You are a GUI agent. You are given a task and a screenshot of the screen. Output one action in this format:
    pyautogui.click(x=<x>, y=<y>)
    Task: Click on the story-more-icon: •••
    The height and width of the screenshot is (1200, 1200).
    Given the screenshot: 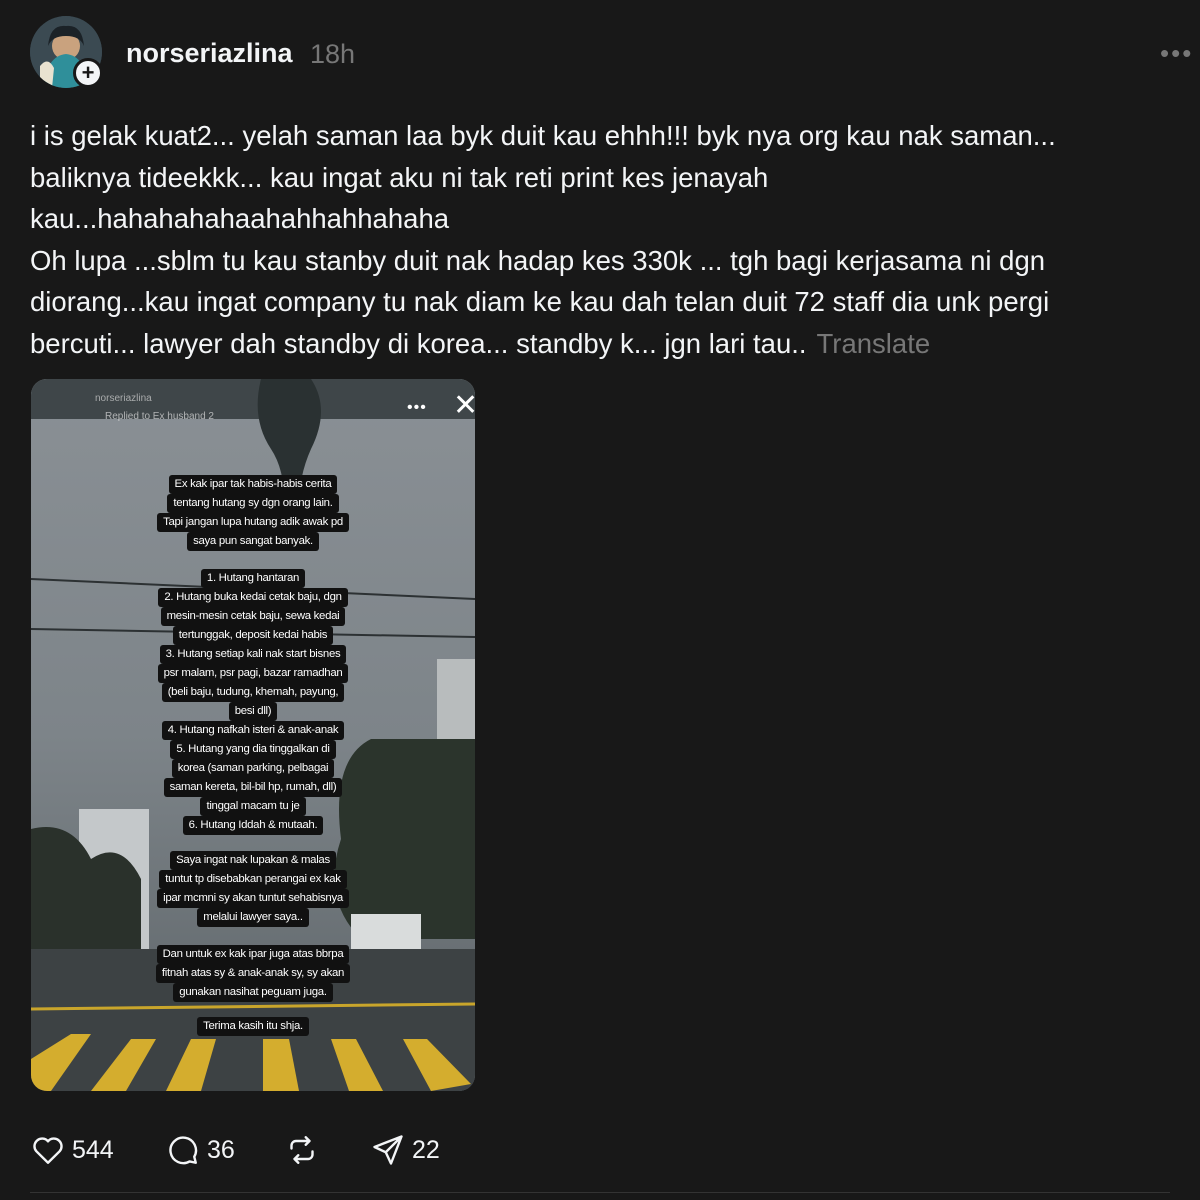 What is the action you would take?
    pyautogui.click(x=417, y=407)
    